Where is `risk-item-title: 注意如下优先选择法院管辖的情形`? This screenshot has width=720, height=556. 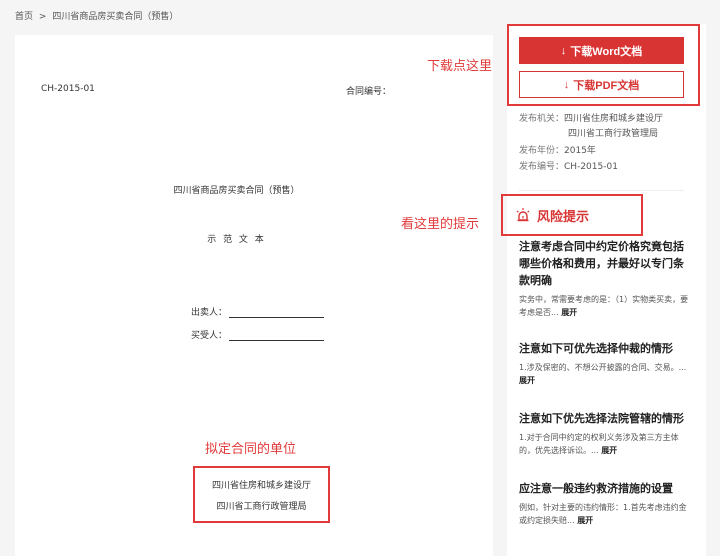 risk-item-title: 注意如下优先选择法院管辖的情形 is located at coordinates (601, 418).